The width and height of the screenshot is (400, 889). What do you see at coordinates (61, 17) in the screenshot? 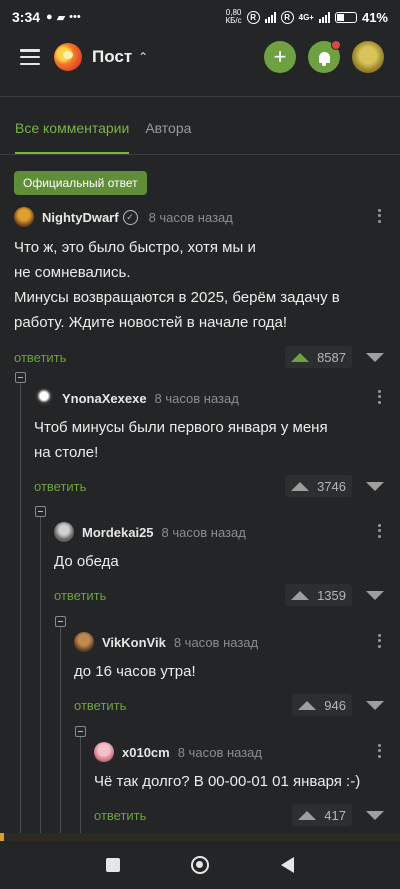
I see `message-icon: ▰` at bounding box center [61, 17].